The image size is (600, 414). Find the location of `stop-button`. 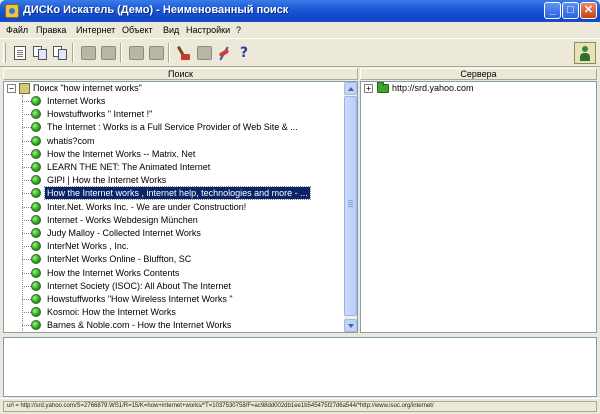

stop-button is located at coordinates (108, 53).